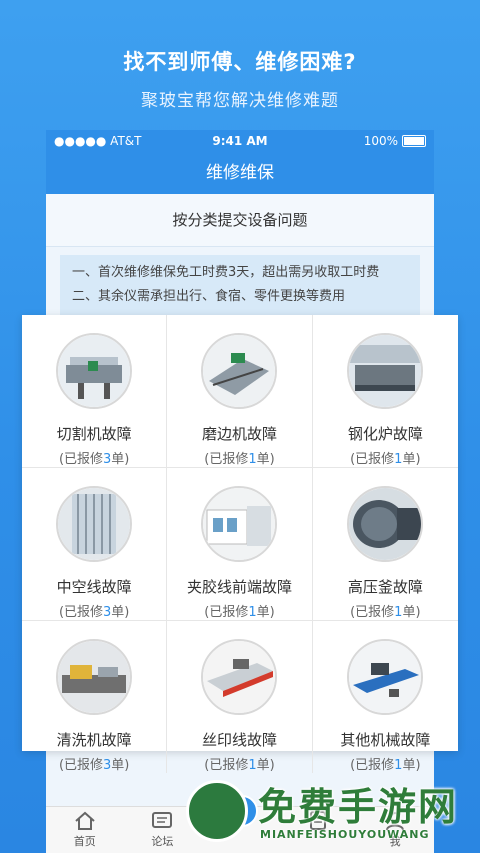 The height and width of the screenshot is (853, 480). I want to click on grid-item-silkscreen: 丝印线故障 (已报修1单), so click(240, 697).